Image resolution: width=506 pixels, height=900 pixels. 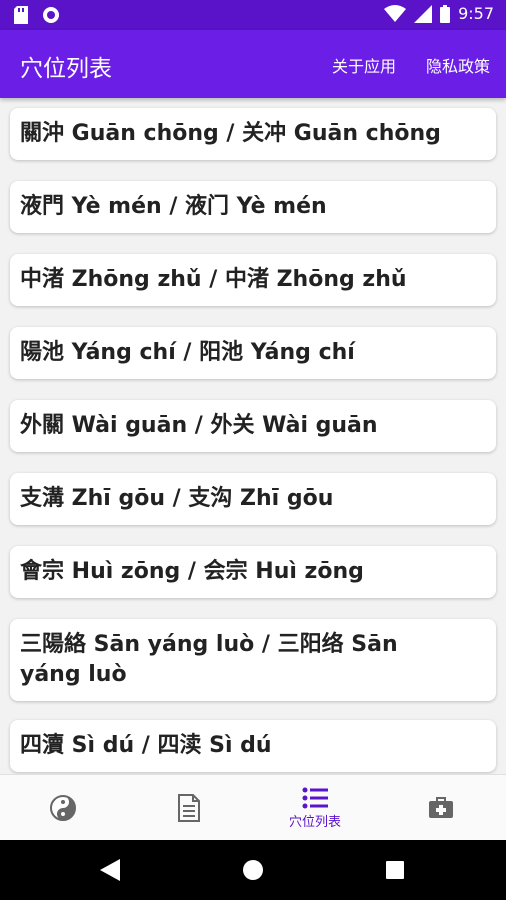 I want to click on status-bar: 9:57, so click(x=253, y=15).